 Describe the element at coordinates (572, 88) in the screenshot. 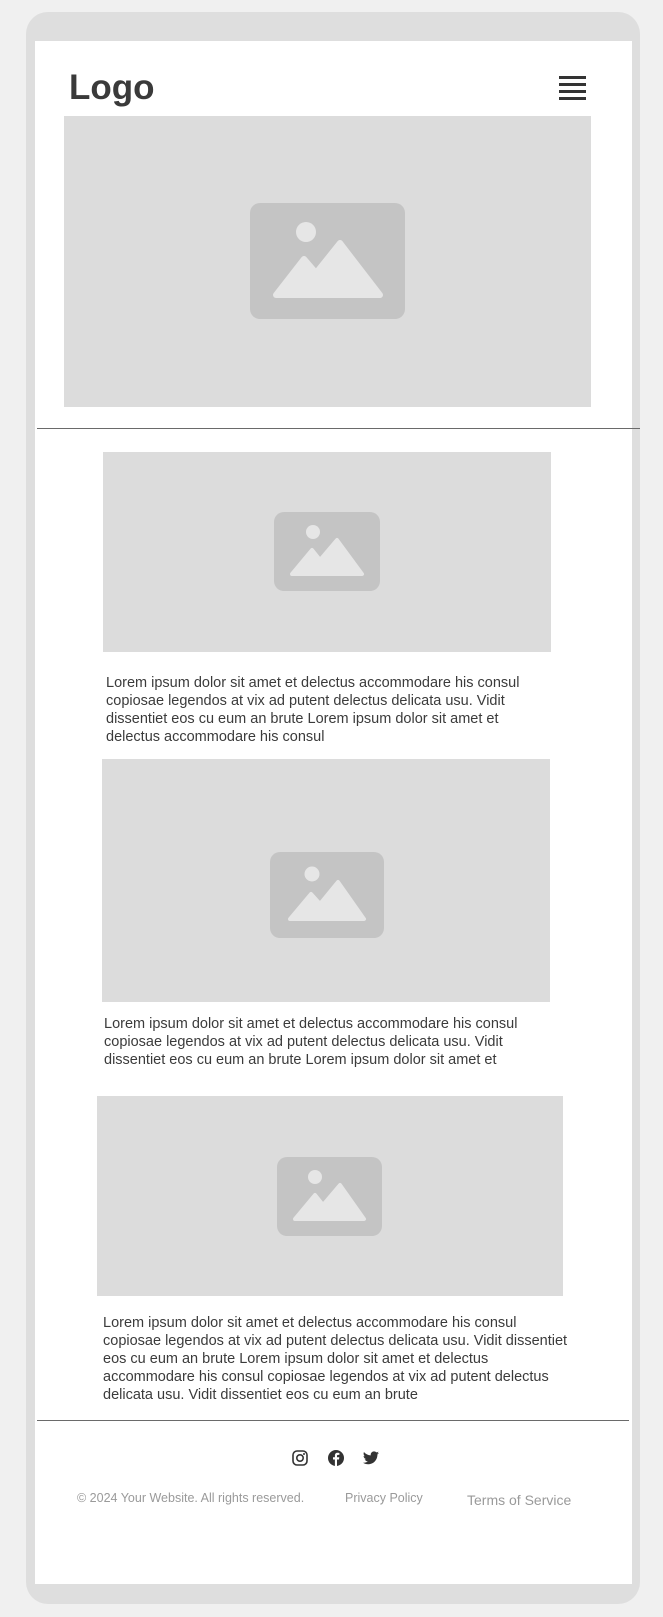

I see `hamburger-menu-icon` at that location.